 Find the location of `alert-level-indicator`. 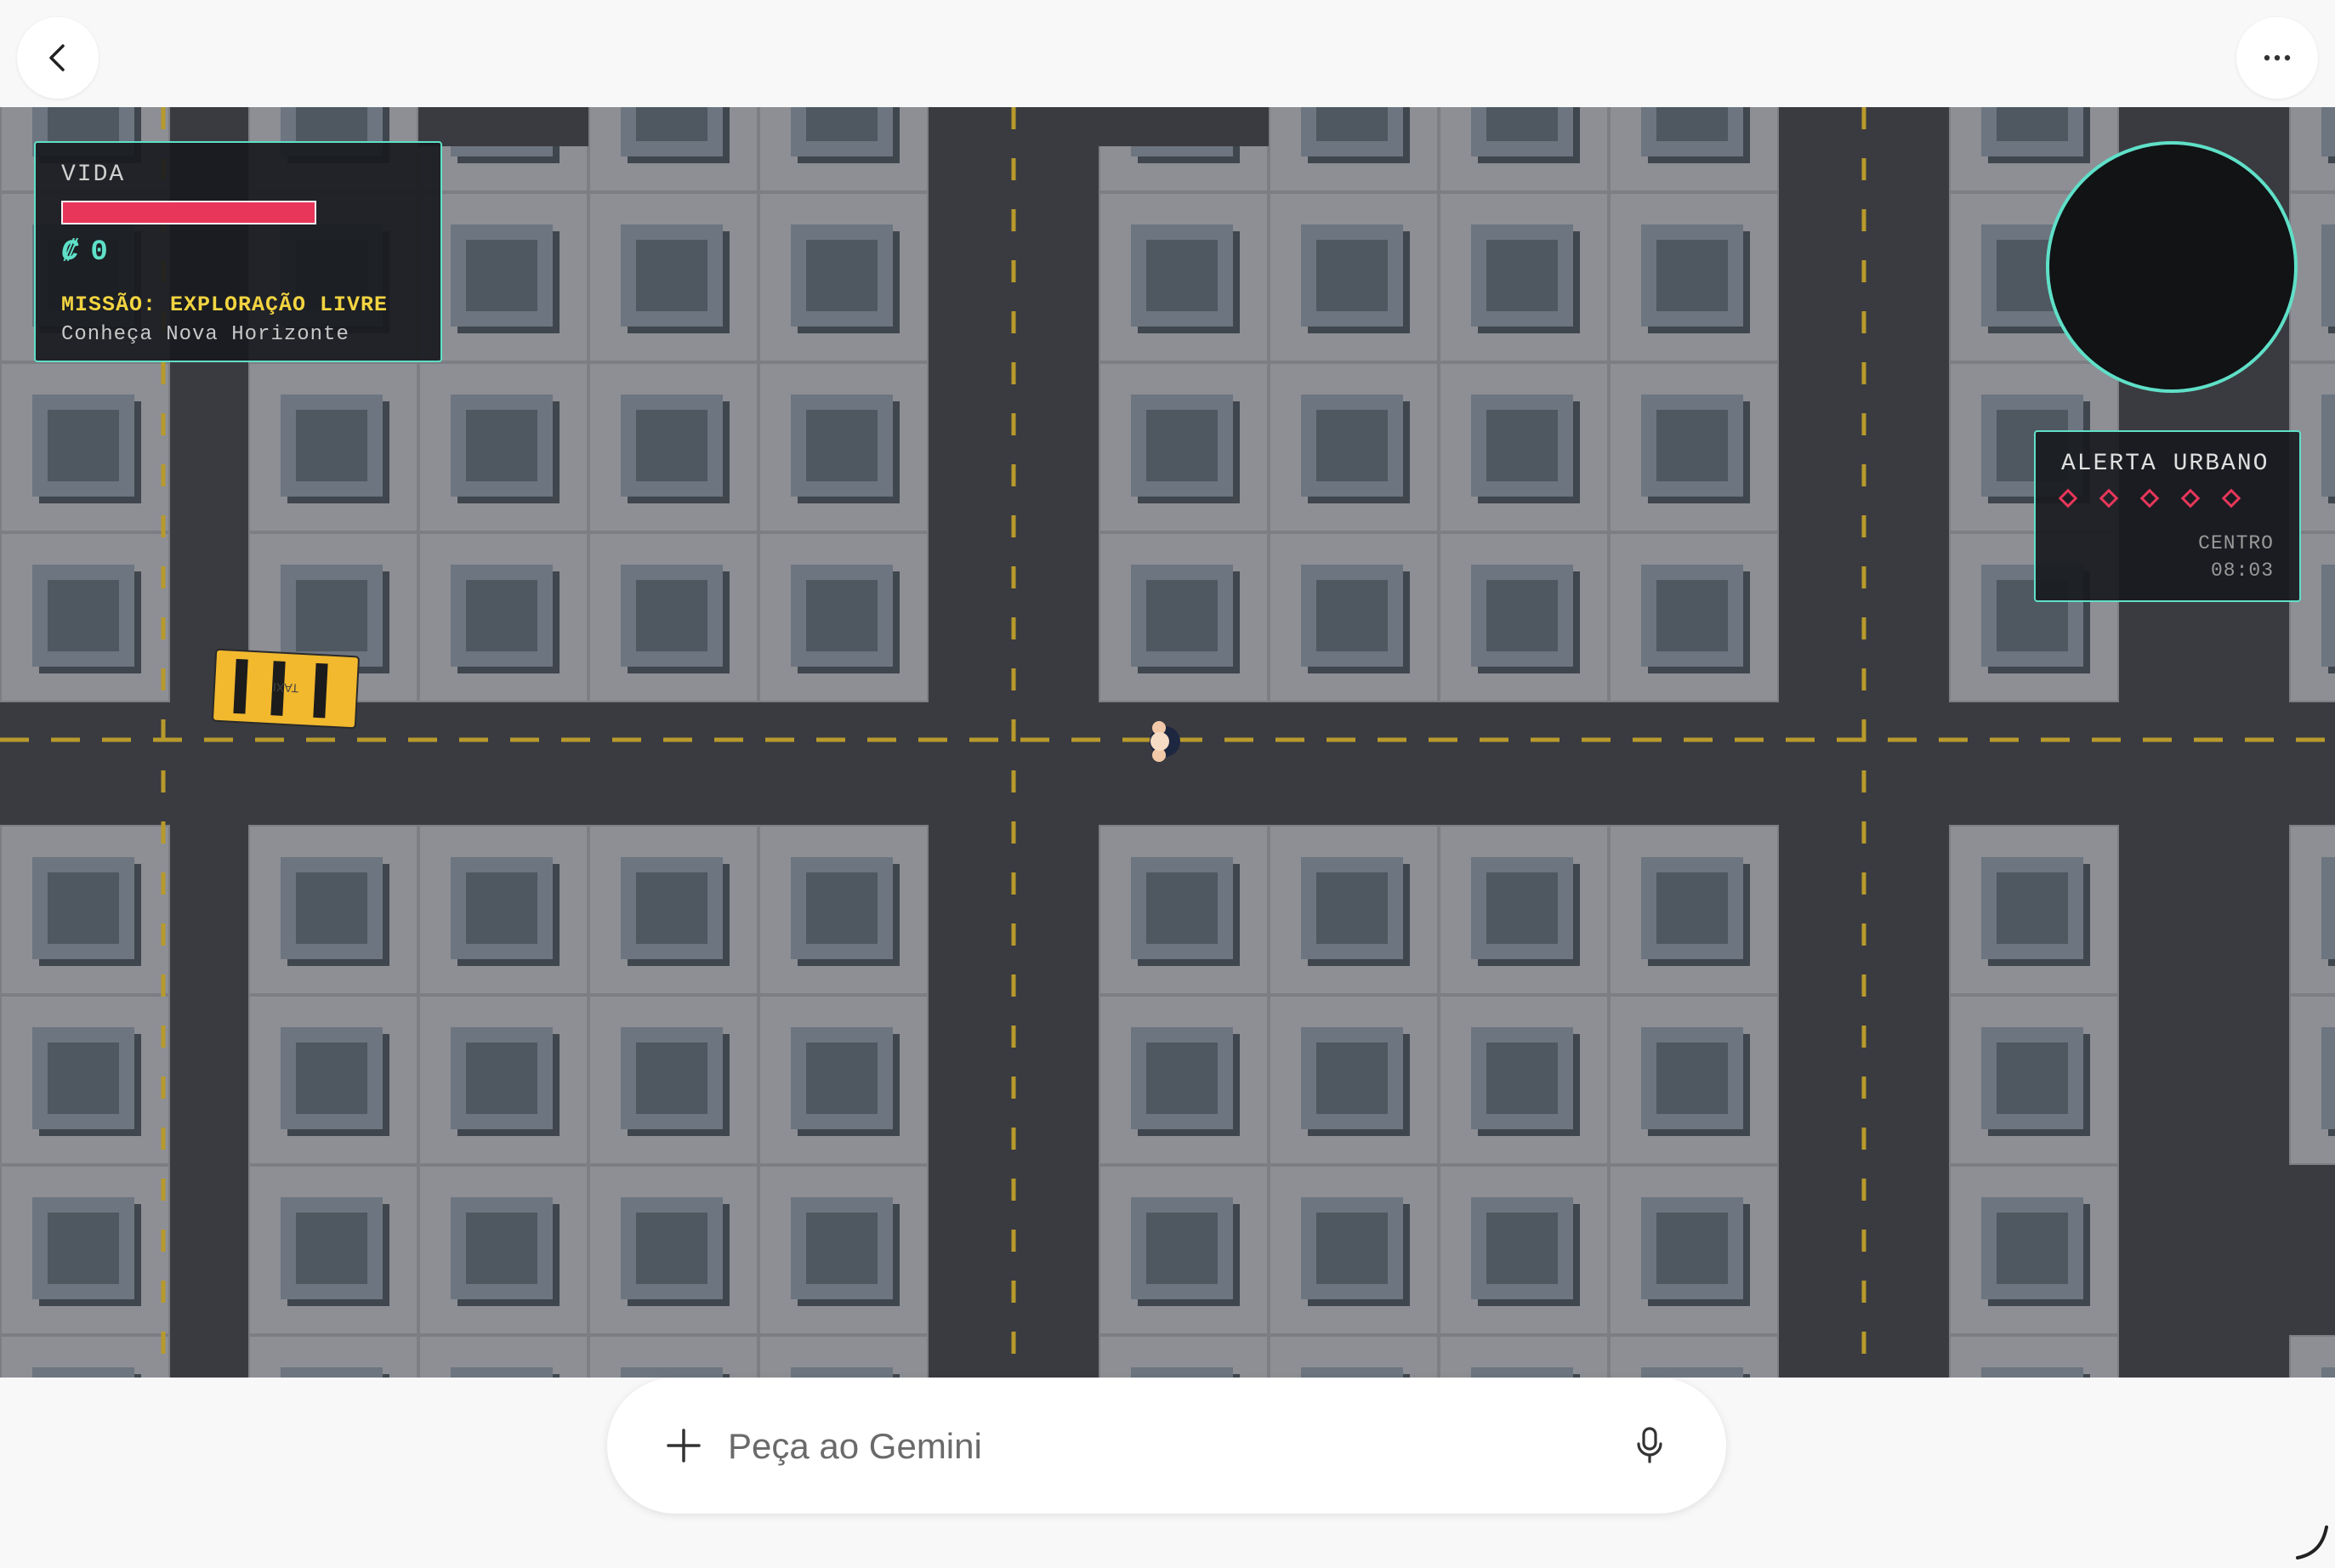

alert-level-indicator is located at coordinates (2149, 498).